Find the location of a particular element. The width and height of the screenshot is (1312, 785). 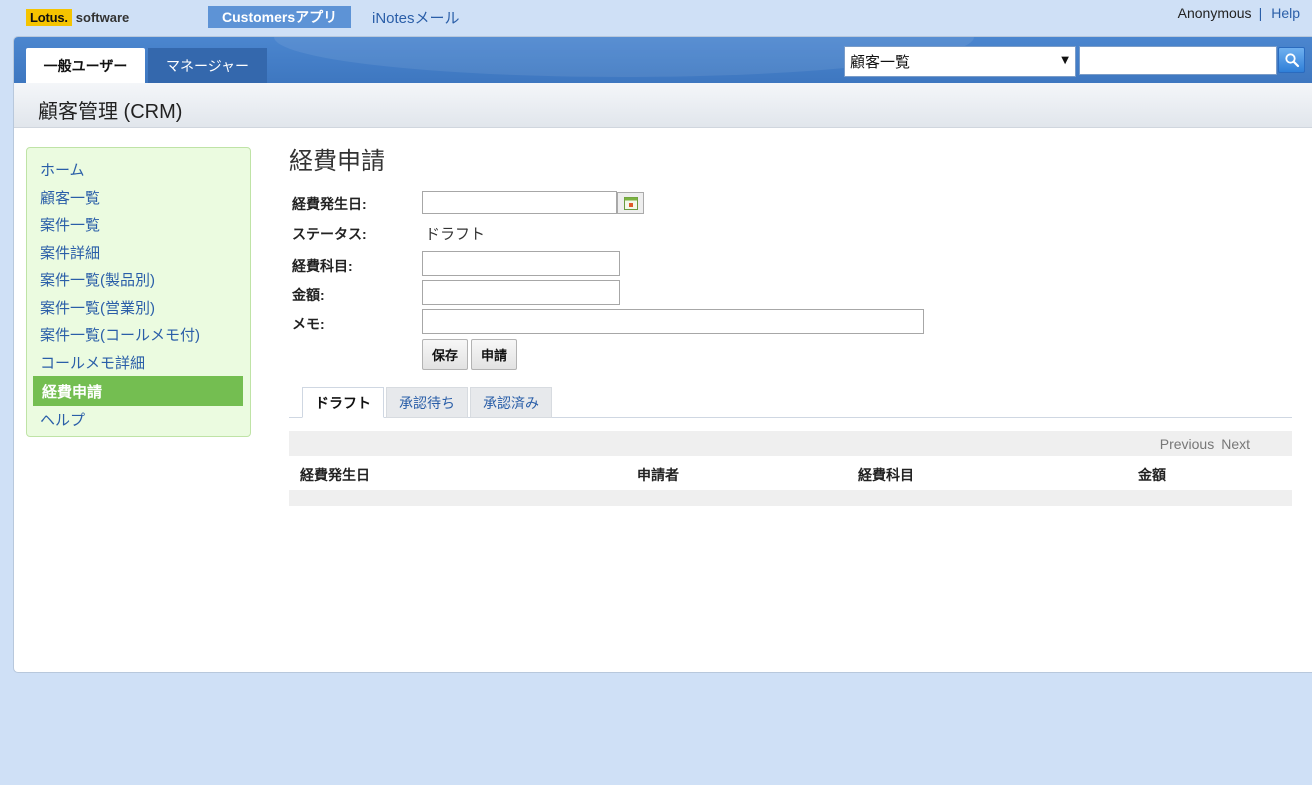

status-label: ステータス: is located at coordinates (329, 234).